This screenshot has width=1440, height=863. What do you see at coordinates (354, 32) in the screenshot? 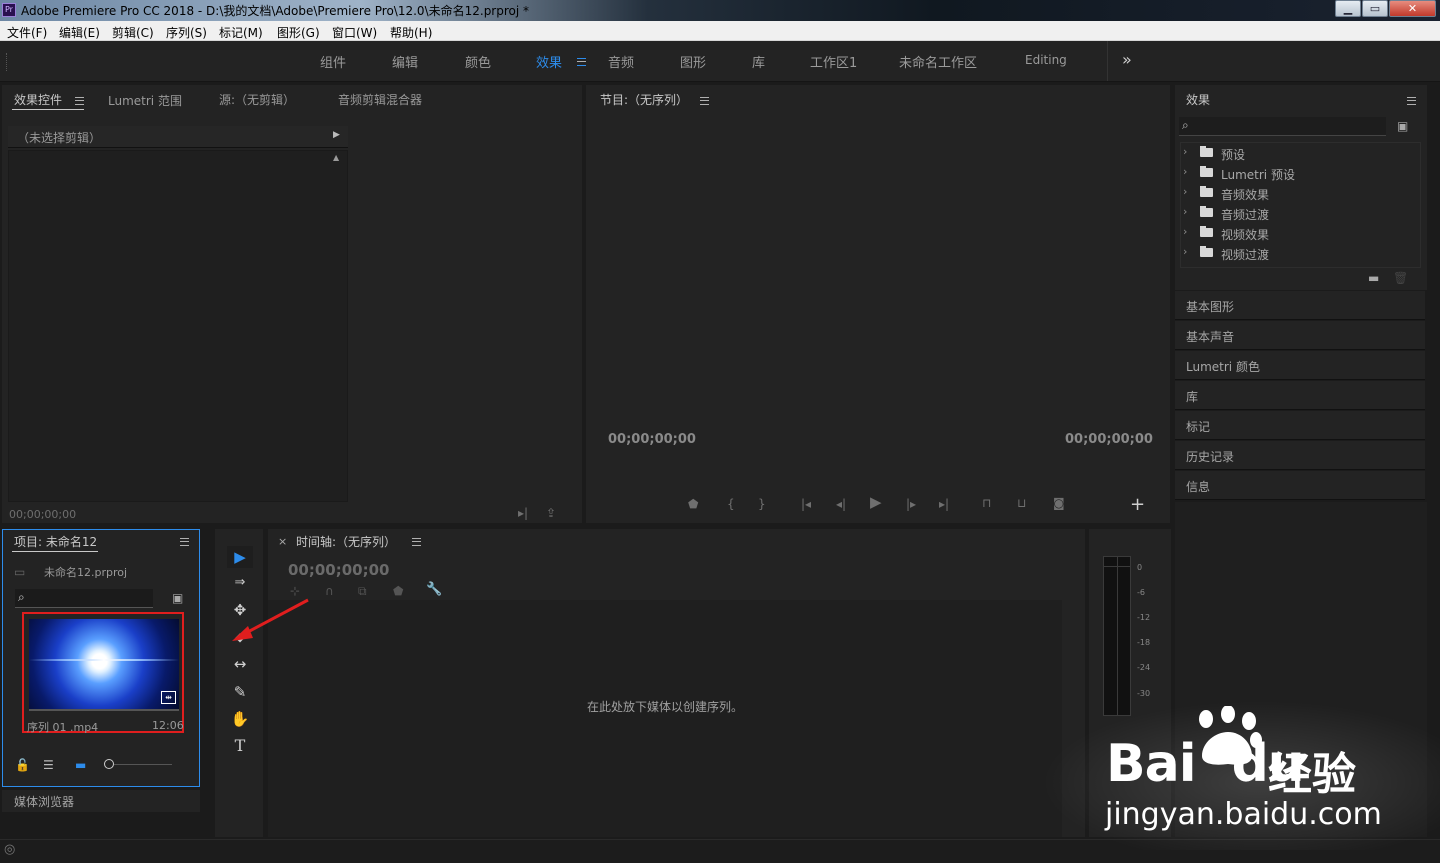
I see `menu-window: 窗口(W)` at bounding box center [354, 32].